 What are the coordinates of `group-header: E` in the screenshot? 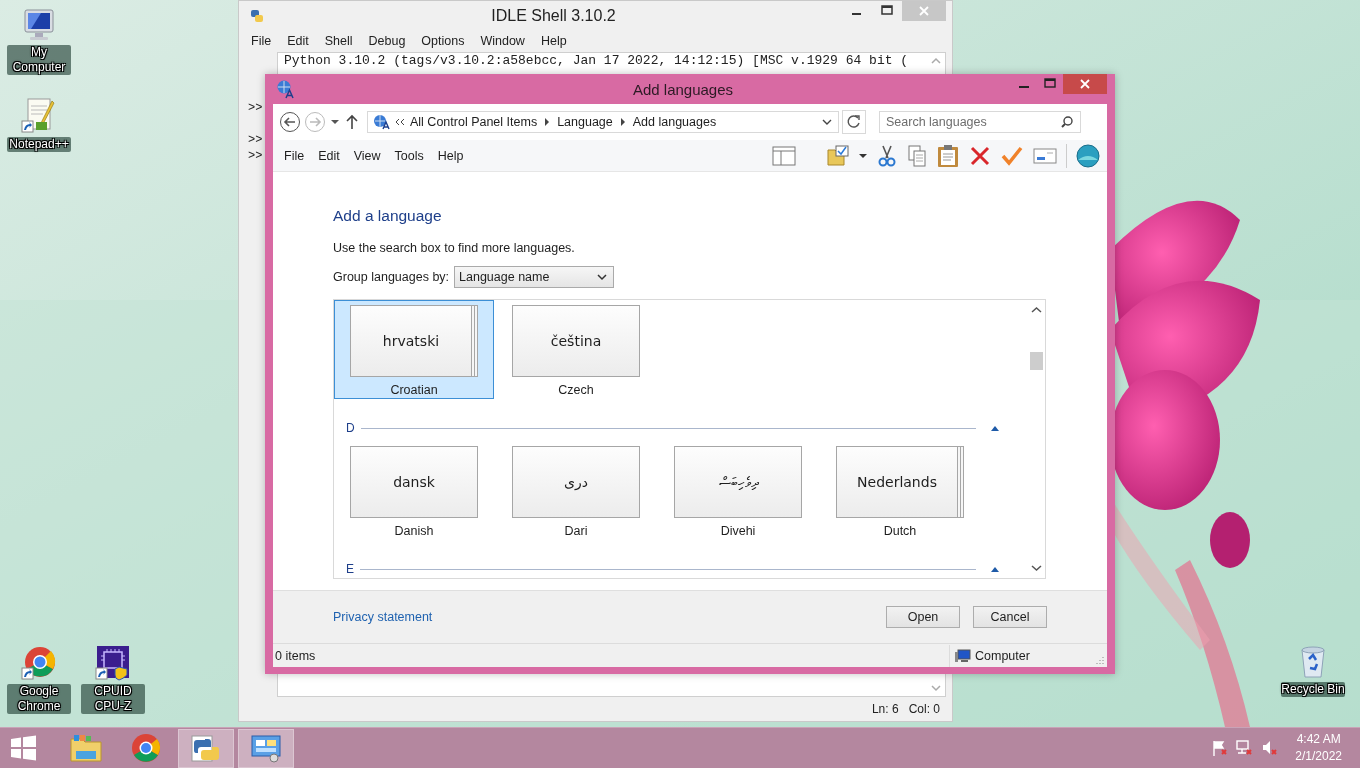 It's located at (350, 569).